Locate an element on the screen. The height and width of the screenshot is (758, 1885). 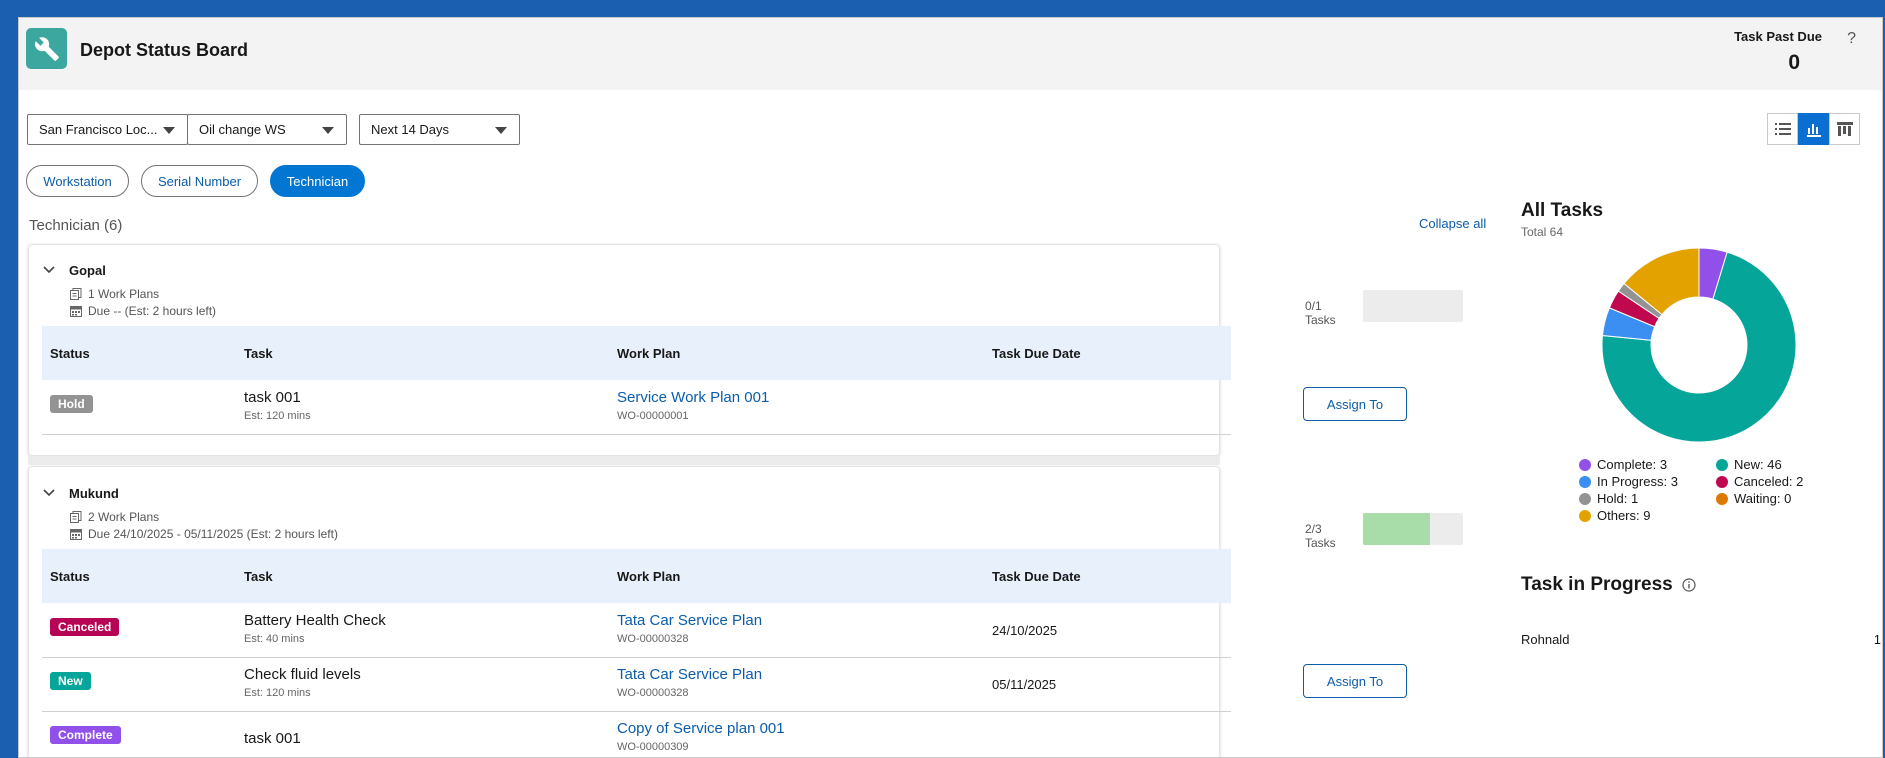
legend-item-complete: Complete: 3 is located at coordinates (1623, 464).